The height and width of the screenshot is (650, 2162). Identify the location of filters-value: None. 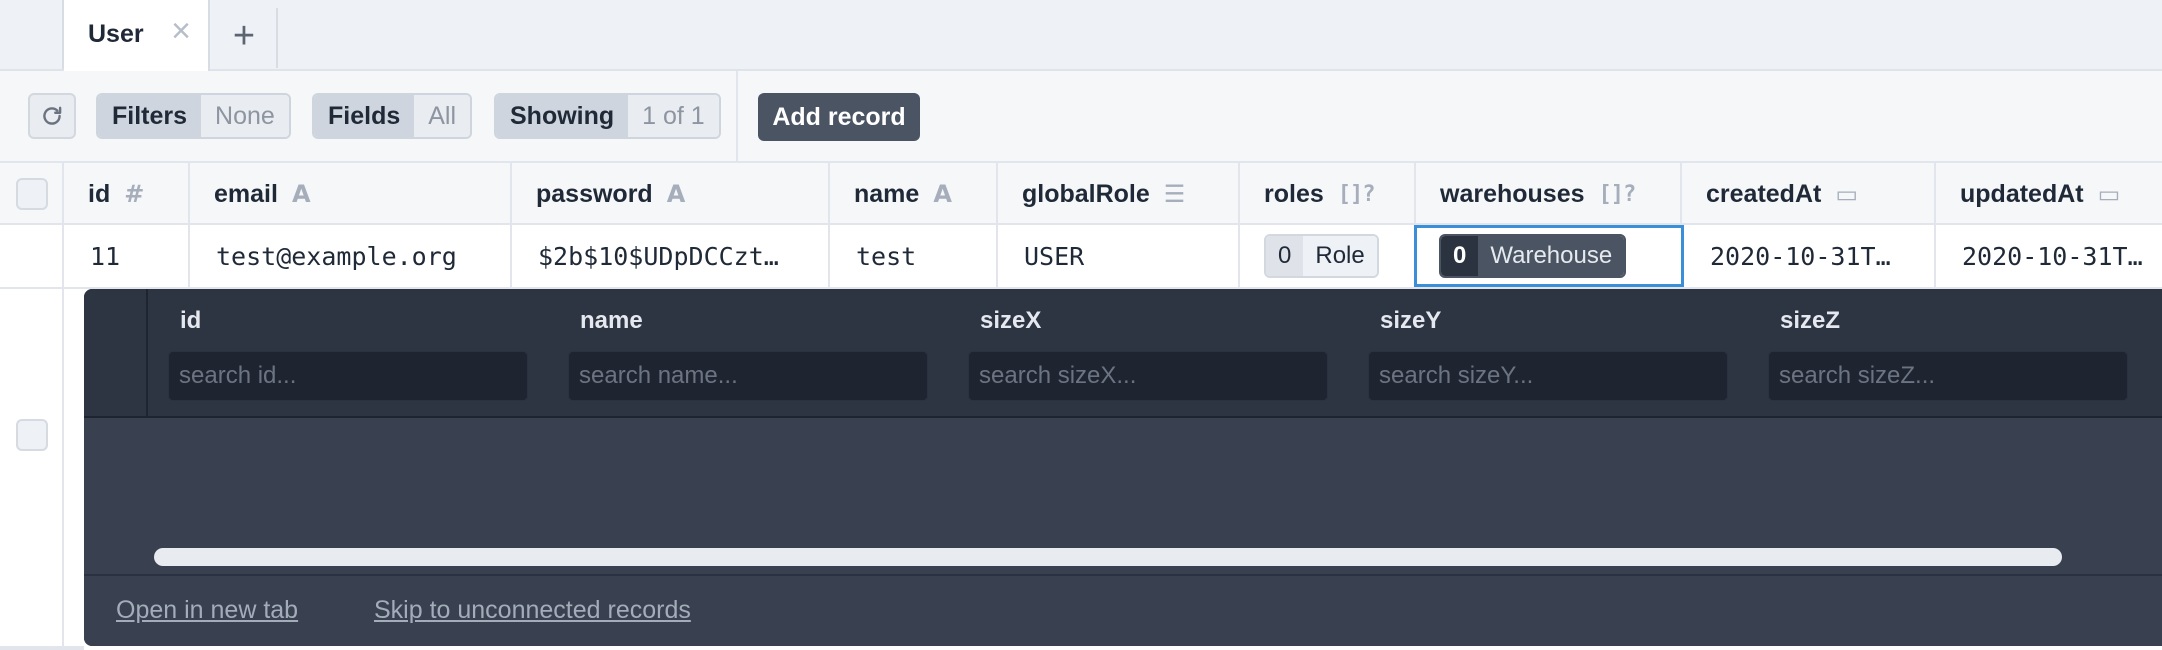
(245, 116).